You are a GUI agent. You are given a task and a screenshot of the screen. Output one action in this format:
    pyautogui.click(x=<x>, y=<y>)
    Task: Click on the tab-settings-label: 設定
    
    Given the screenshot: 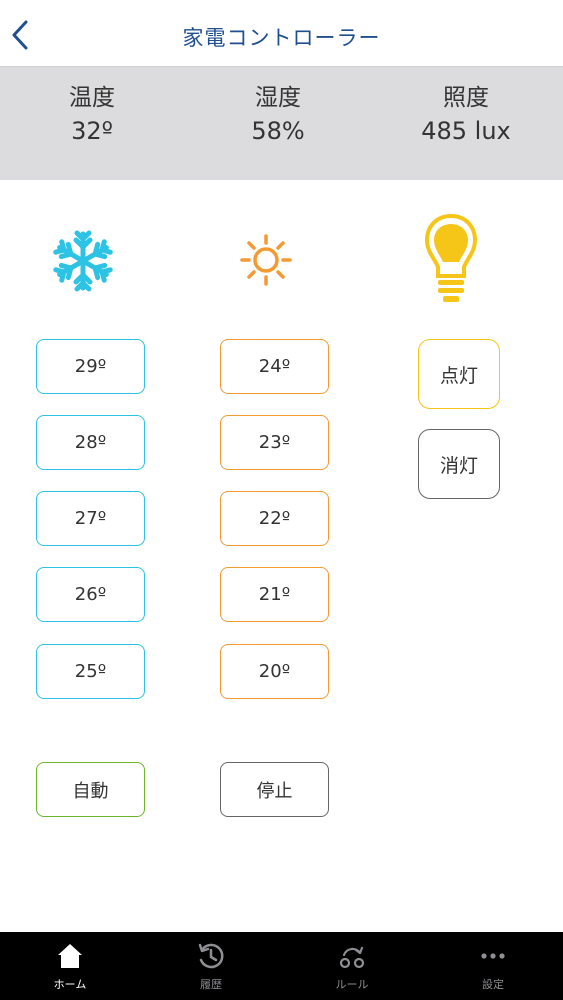 What is the action you would take?
    pyautogui.click(x=493, y=984)
    